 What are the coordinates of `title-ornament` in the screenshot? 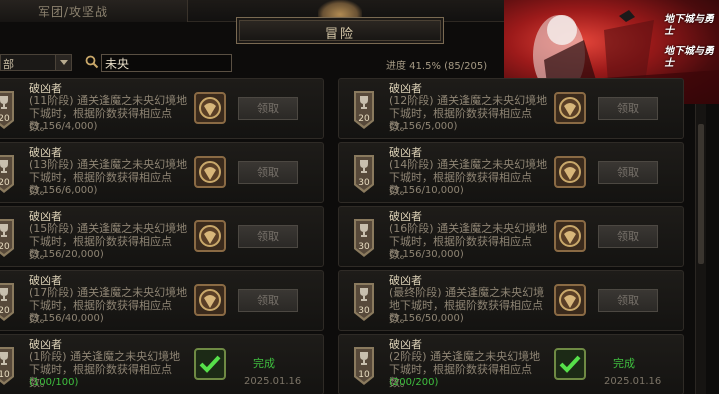 It's located at (340, 9).